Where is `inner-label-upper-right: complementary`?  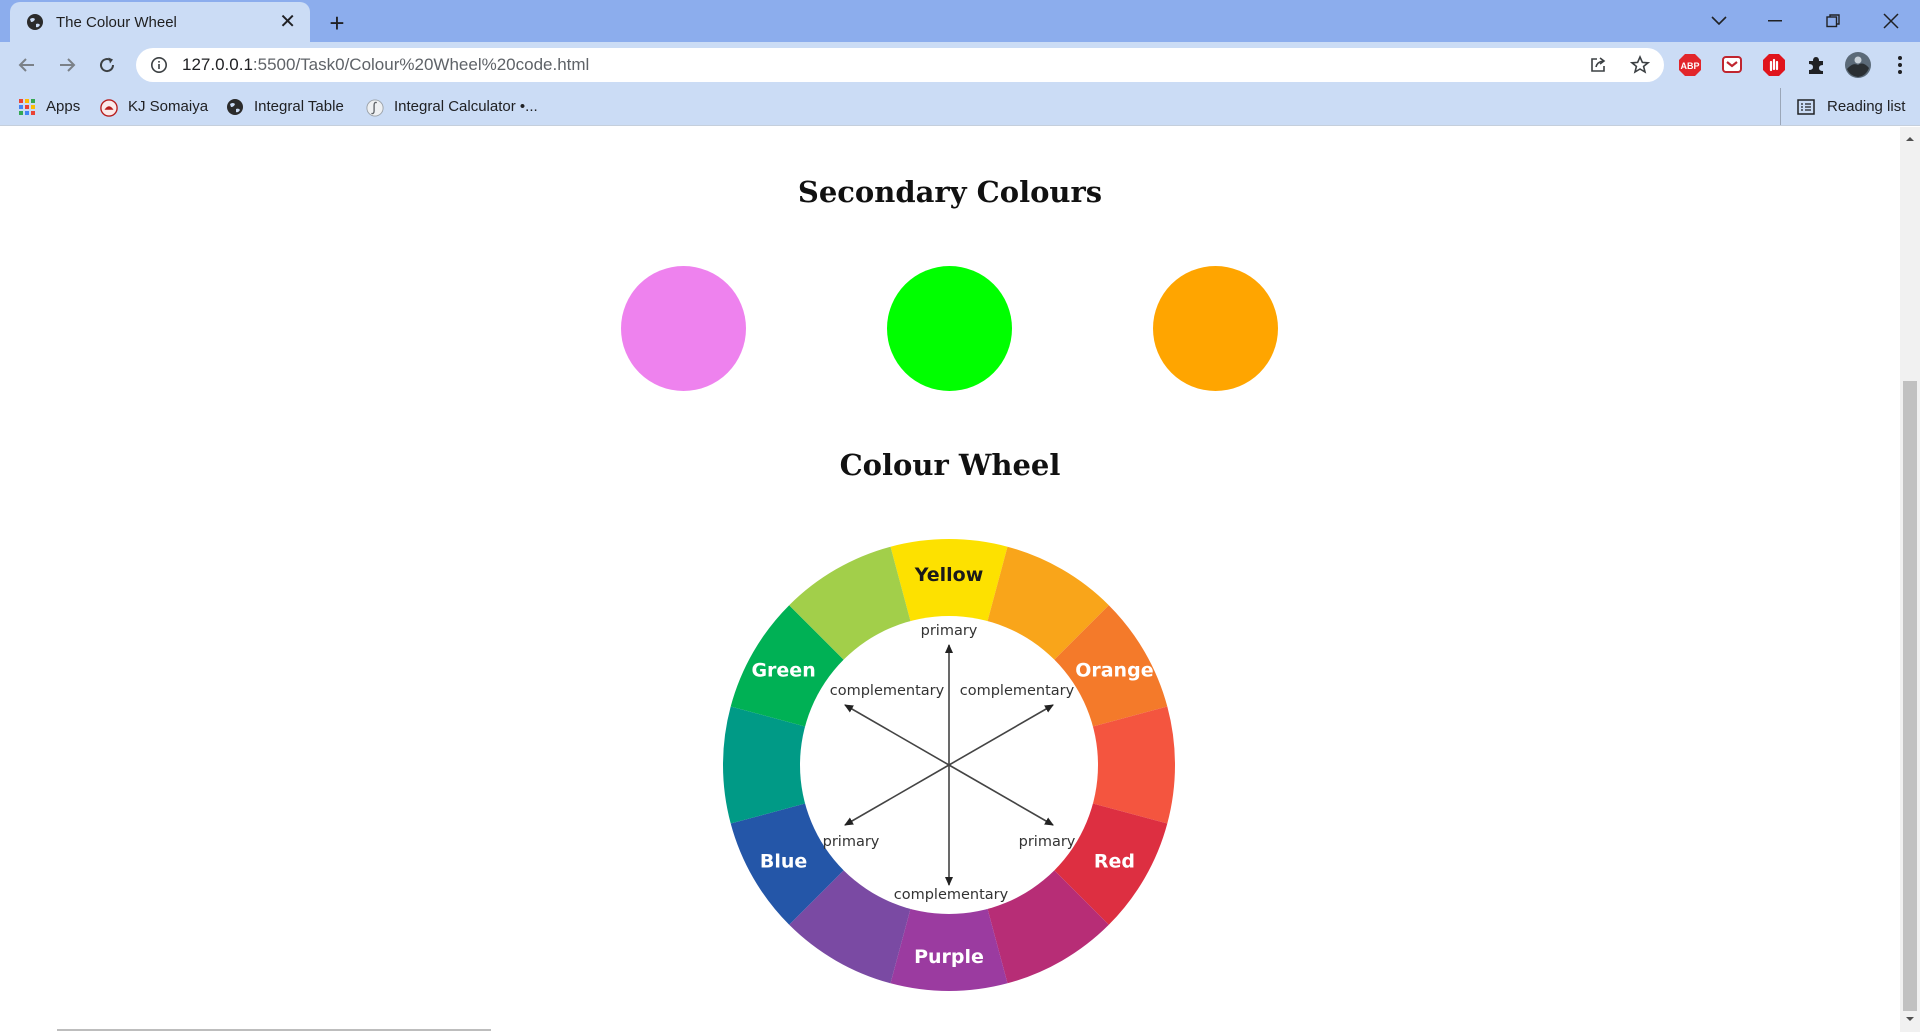 inner-label-upper-right: complementary is located at coordinates (1017, 691).